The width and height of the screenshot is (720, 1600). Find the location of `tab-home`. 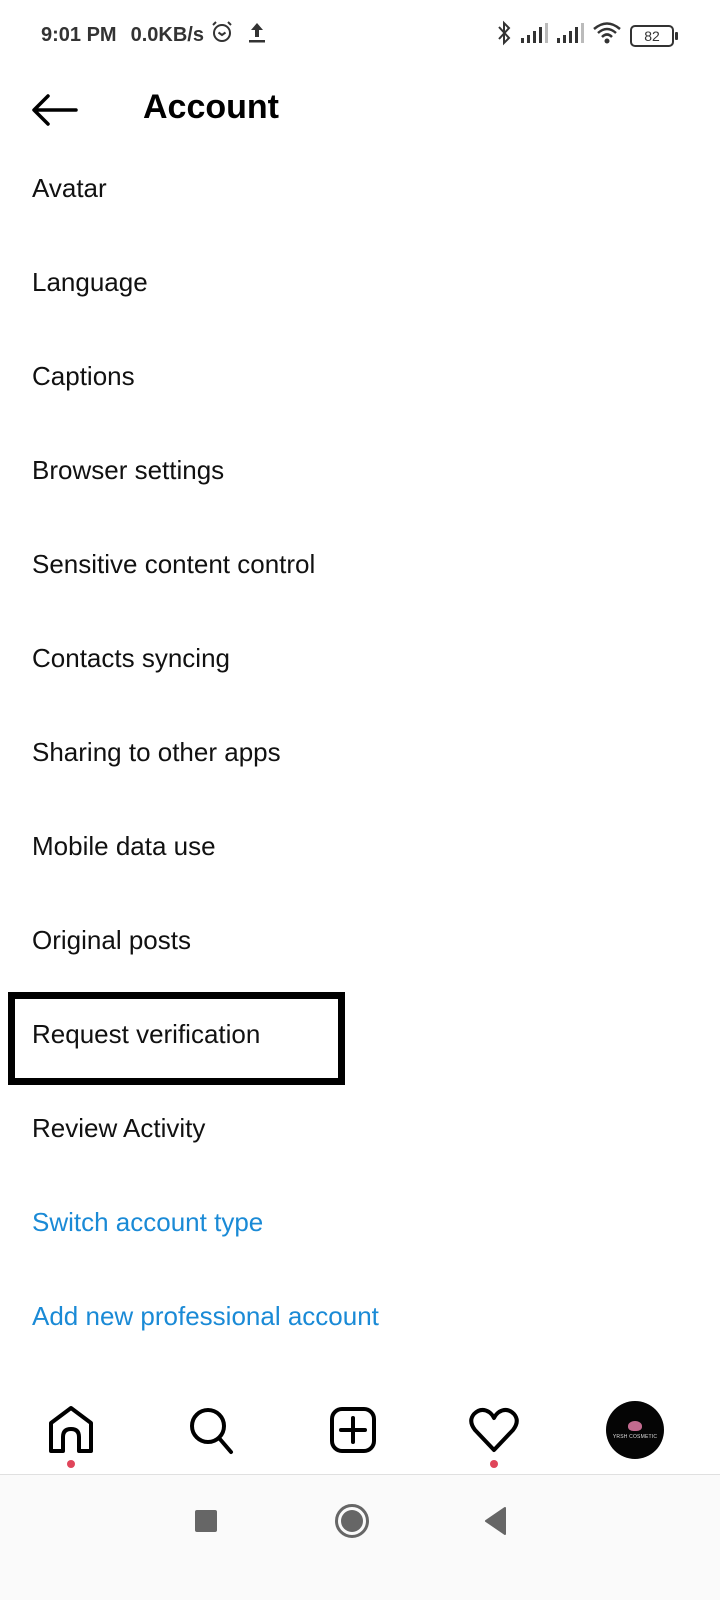

tab-home is located at coordinates (71, 1434).